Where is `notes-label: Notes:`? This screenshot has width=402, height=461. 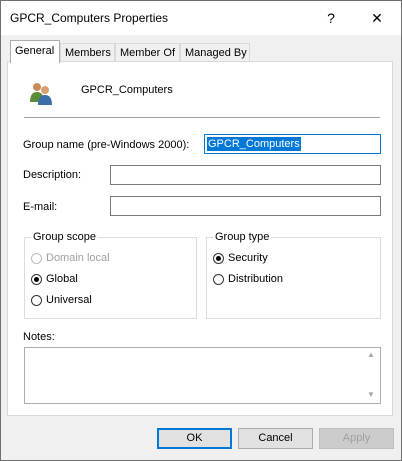
notes-label: Notes: is located at coordinates (39, 337).